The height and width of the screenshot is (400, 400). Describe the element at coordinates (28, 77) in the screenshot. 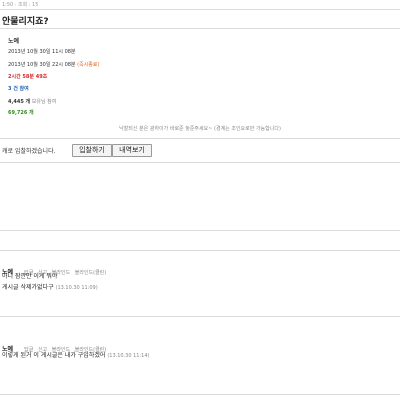

I see `remaining-time: 2시간 58분 49초` at that location.